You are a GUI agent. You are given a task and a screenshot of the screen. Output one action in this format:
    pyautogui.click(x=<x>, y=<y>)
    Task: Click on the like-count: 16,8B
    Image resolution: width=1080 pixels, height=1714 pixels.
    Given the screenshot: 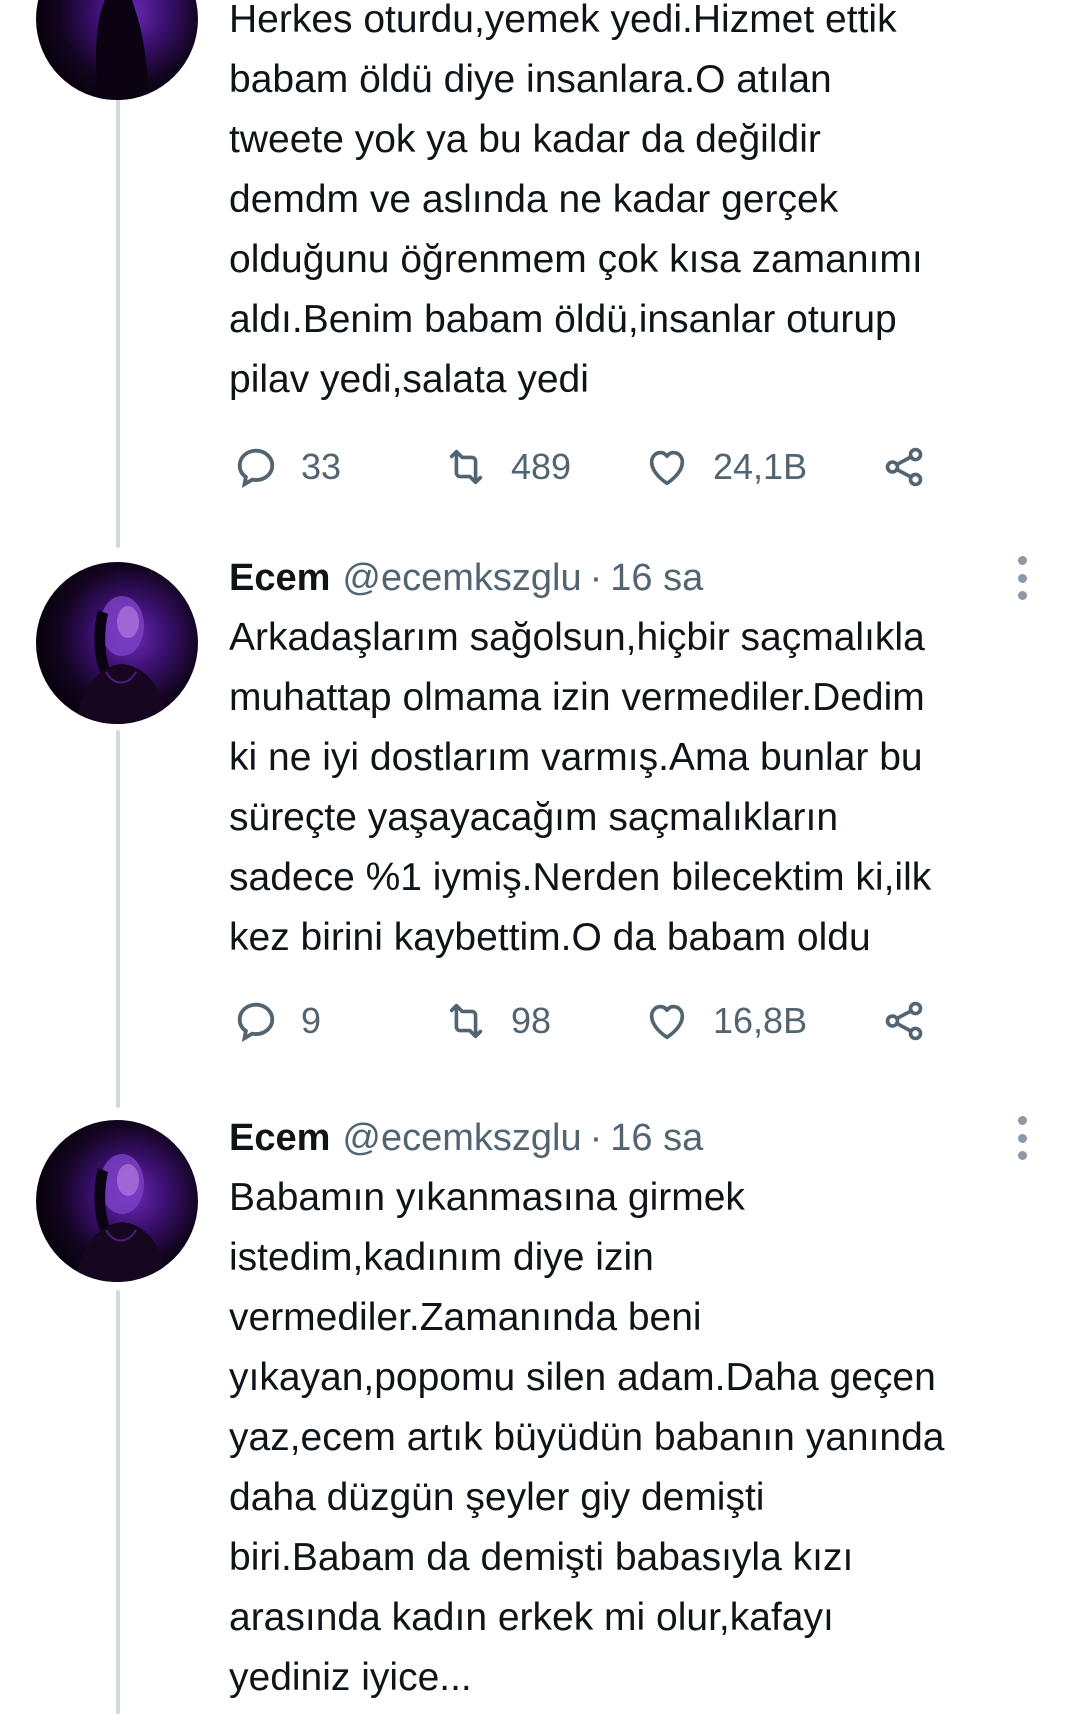 What is the action you would take?
    pyautogui.click(x=760, y=1020)
    